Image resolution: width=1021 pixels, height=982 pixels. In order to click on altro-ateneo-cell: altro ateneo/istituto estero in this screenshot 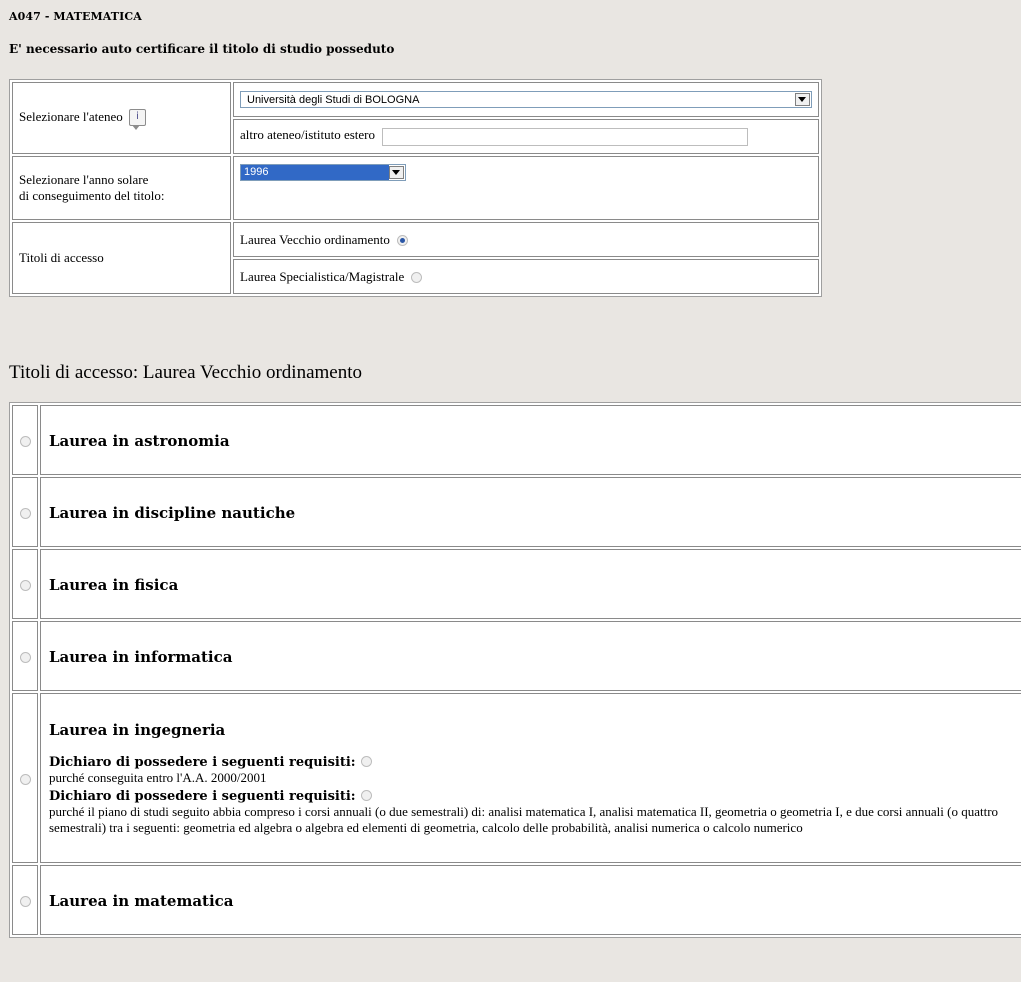, I will do `click(526, 136)`.